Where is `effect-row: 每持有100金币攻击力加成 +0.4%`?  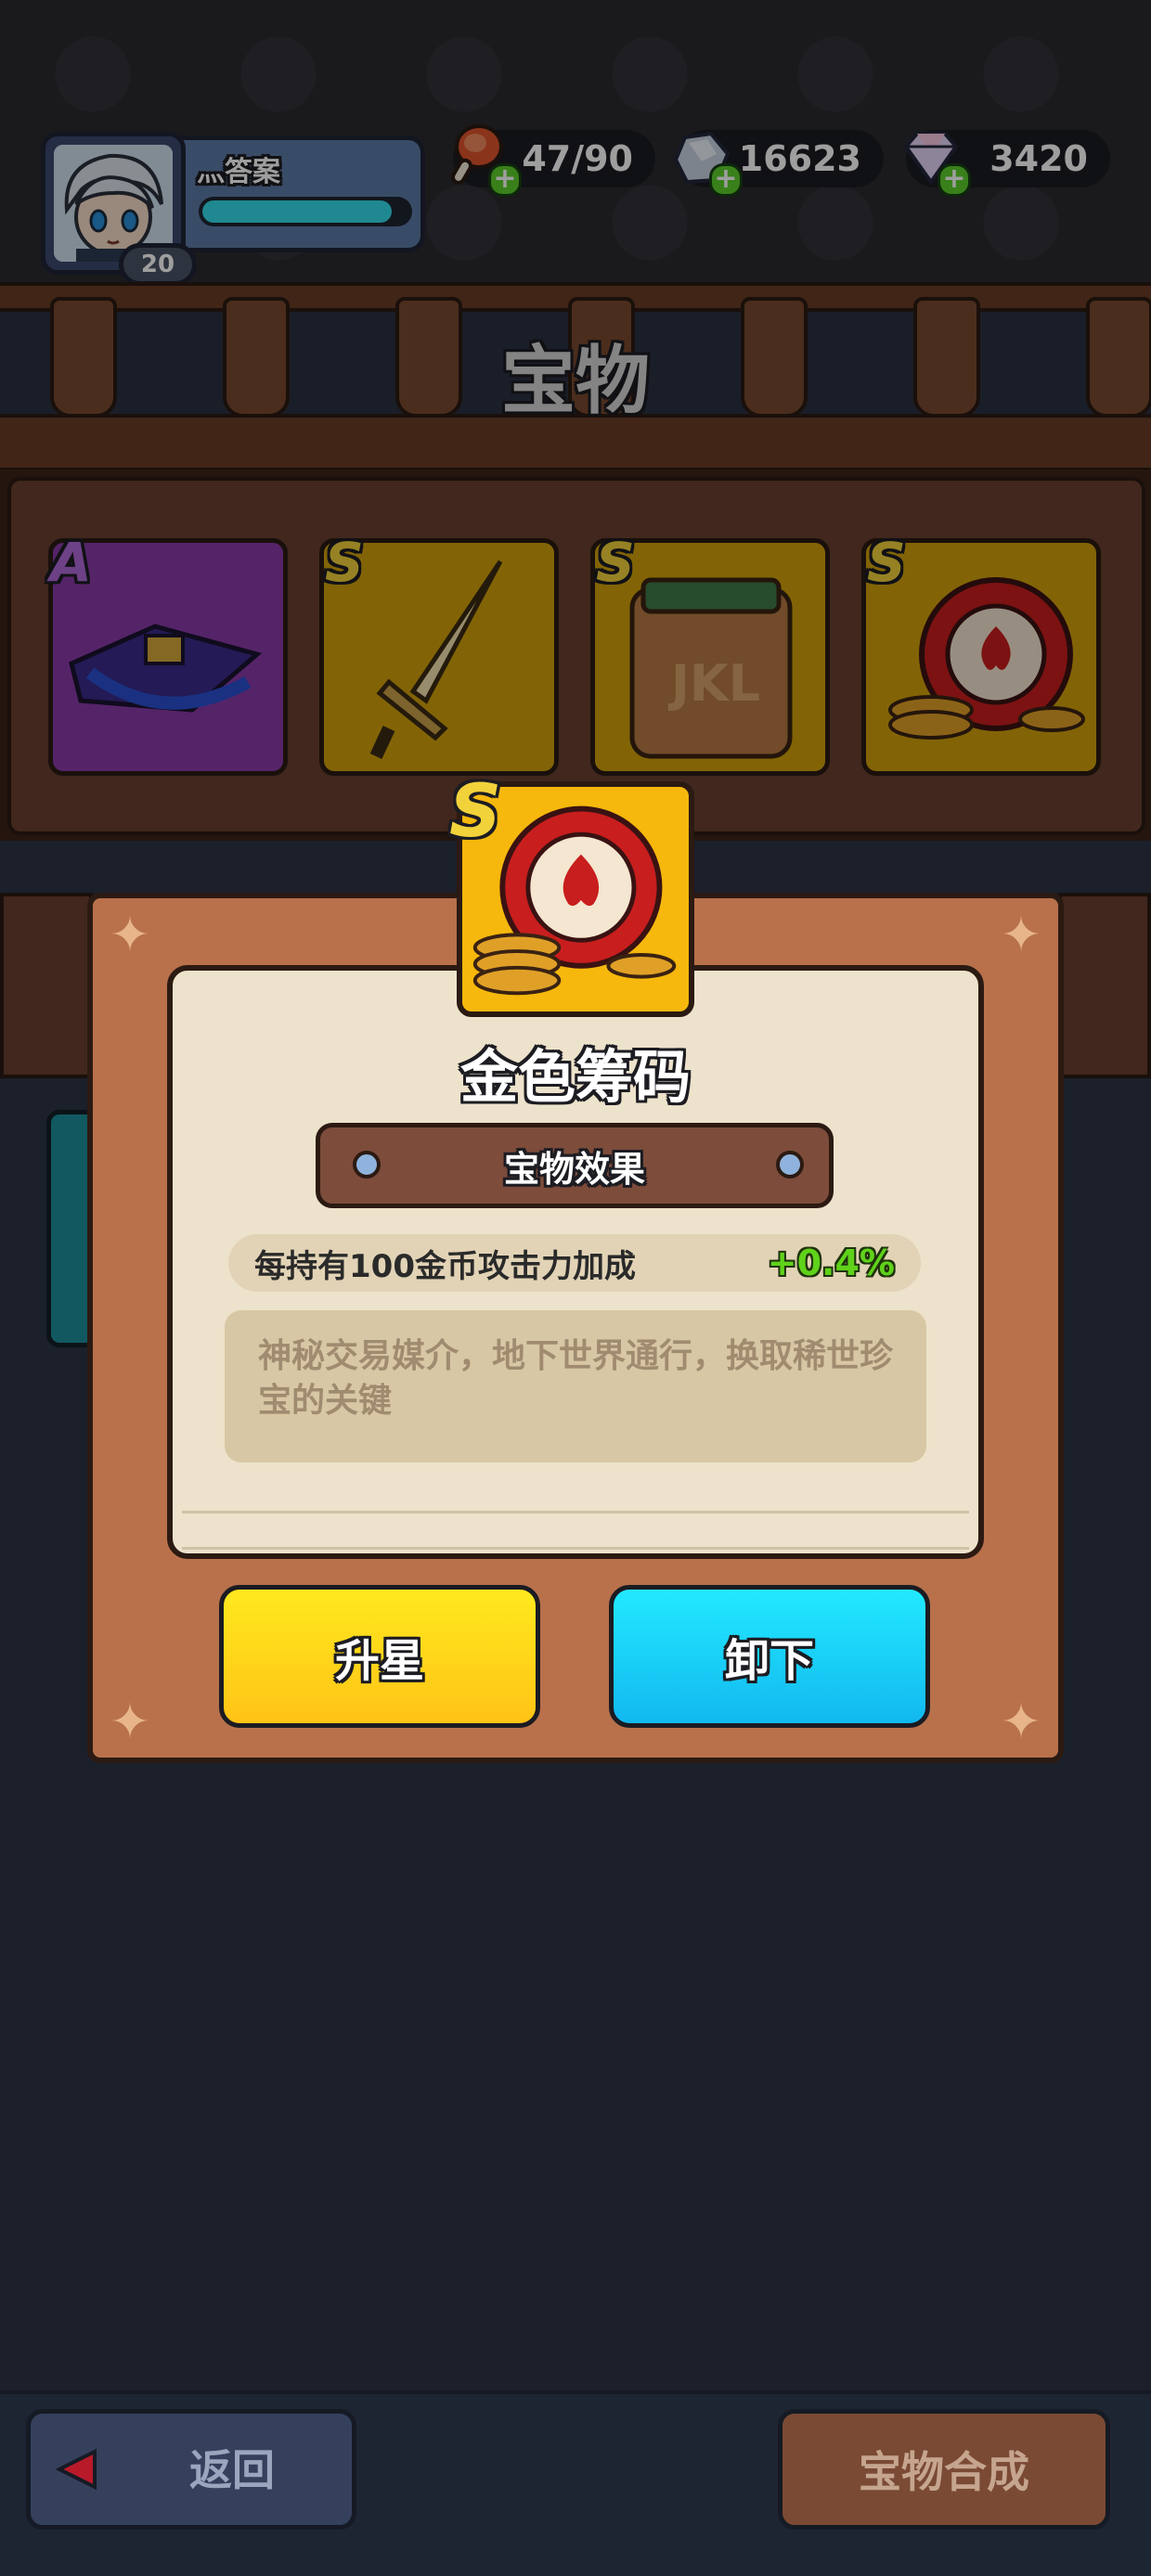
effect-row: 每持有100金币攻击力加成 +0.4% is located at coordinates (574, 1263).